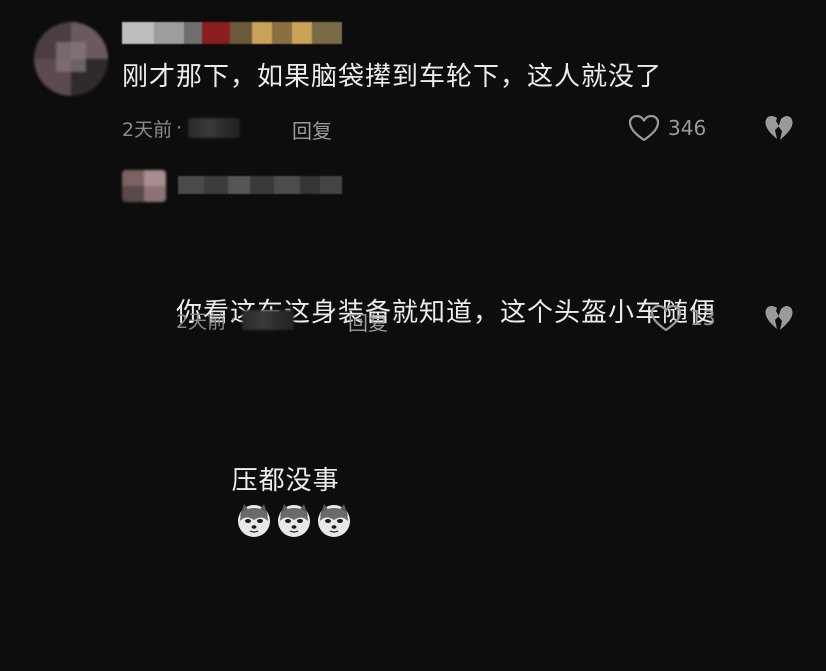  I want to click on like-button: 346, so click(667, 128).